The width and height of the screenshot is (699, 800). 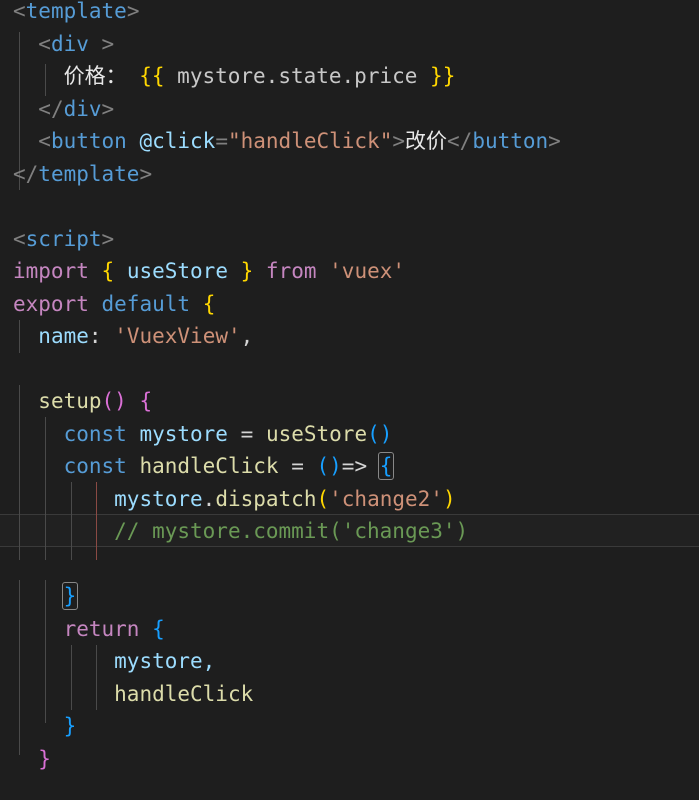 What do you see at coordinates (177, 271) in the screenshot?
I see `import-binding-usestore: useStore` at bounding box center [177, 271].